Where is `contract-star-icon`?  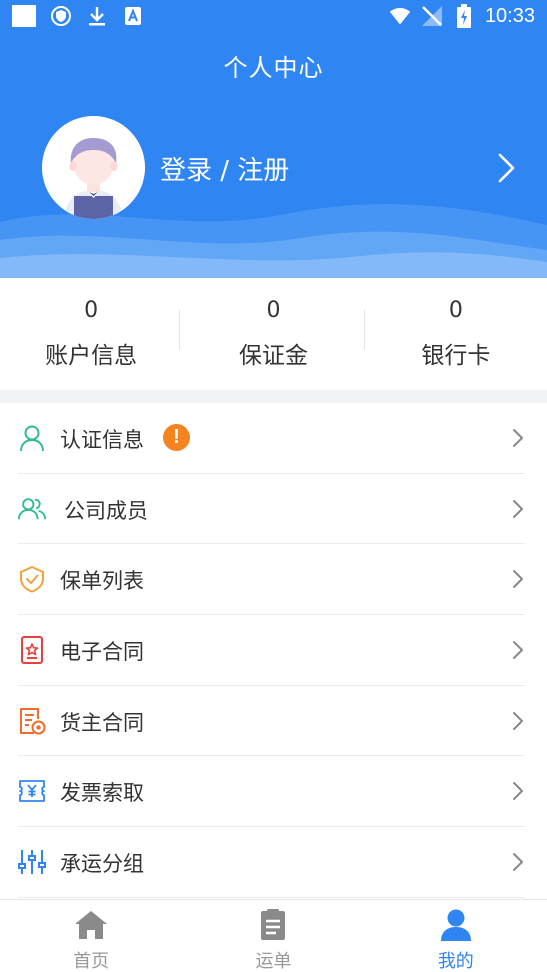 contract-star-icon is located at coordinates (32, 650).